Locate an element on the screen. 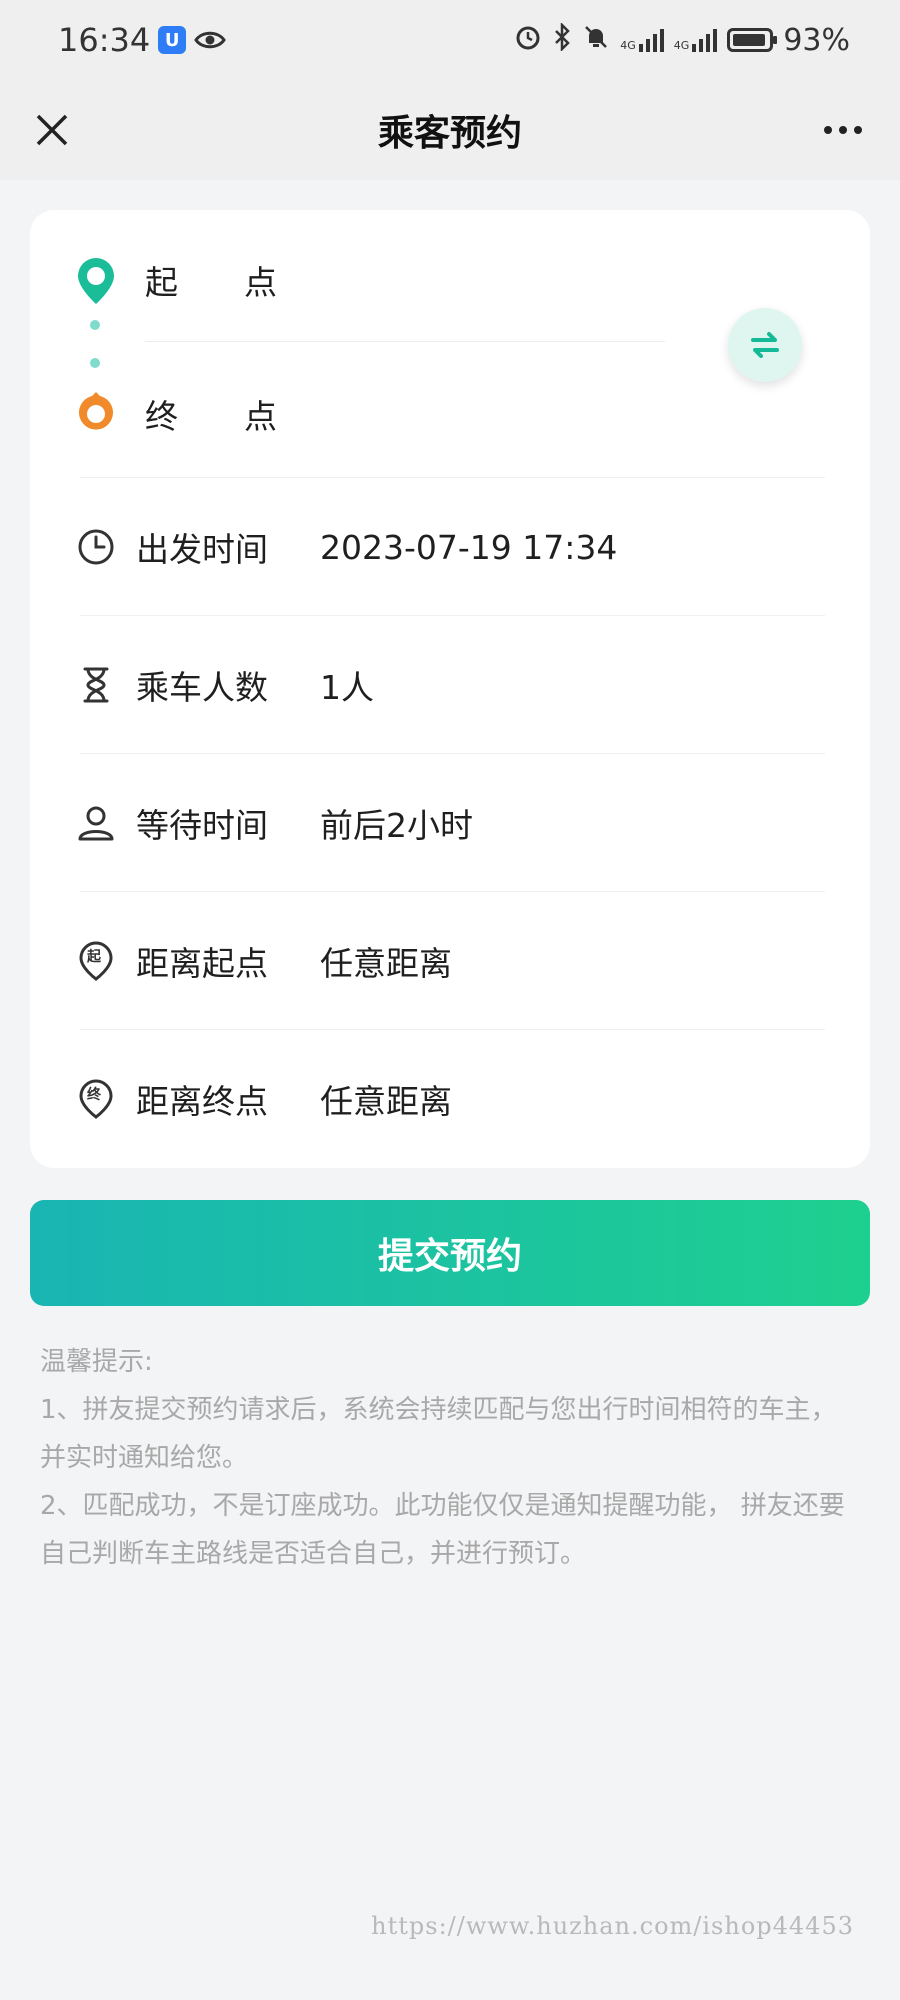 Image resolution: width=900 pixels, height=2000 pixels. user-icon is located at coordinates (96, 823).